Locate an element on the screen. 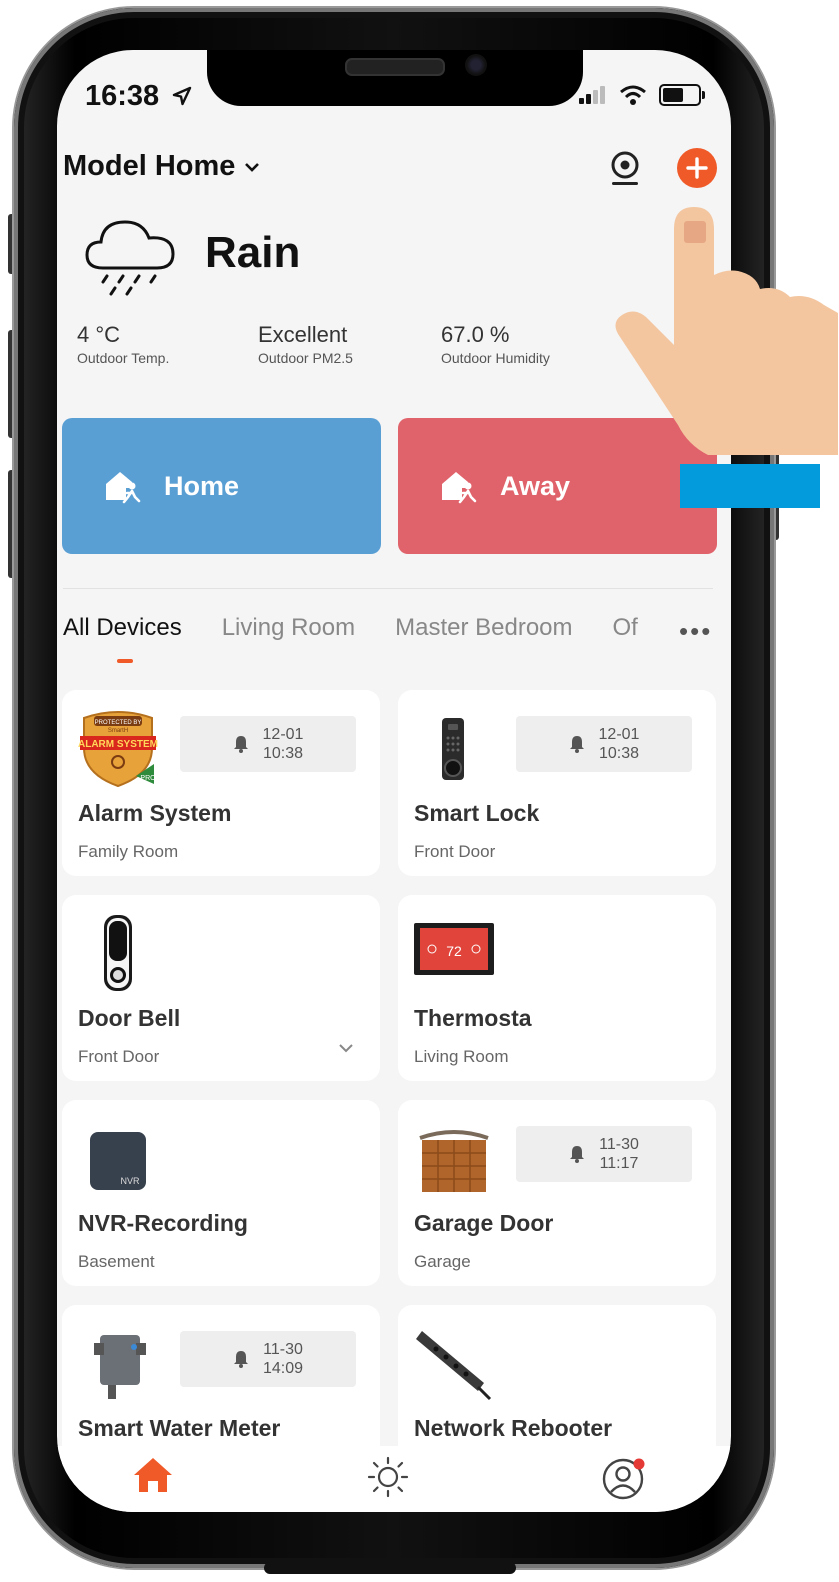 This screenshot has width=839, height=1582. stat-humidity: 67.0 % Outdoor Humidity is located at coordinates (495, 344).